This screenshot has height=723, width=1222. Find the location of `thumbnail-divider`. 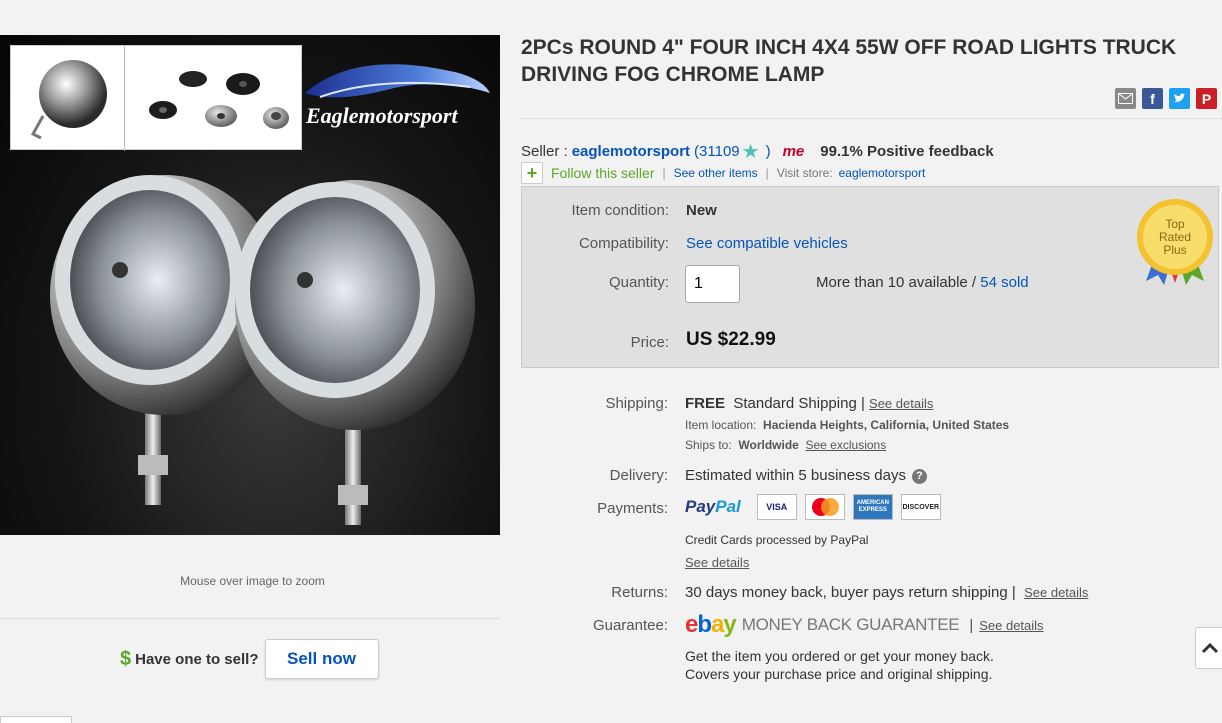

thumbnail-divider is located at coordinates (124, 98).